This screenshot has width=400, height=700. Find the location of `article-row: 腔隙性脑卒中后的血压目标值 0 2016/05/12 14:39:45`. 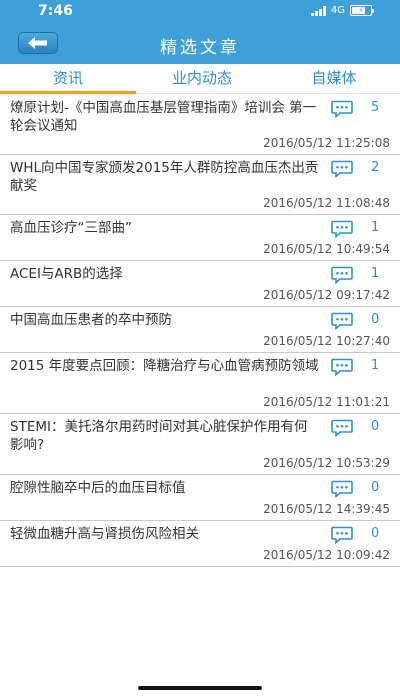

article-row: 腔隙性脑卒中后的血压目标值 0 2016/05/12 14:39:45 is located at coordinates (200, 498).